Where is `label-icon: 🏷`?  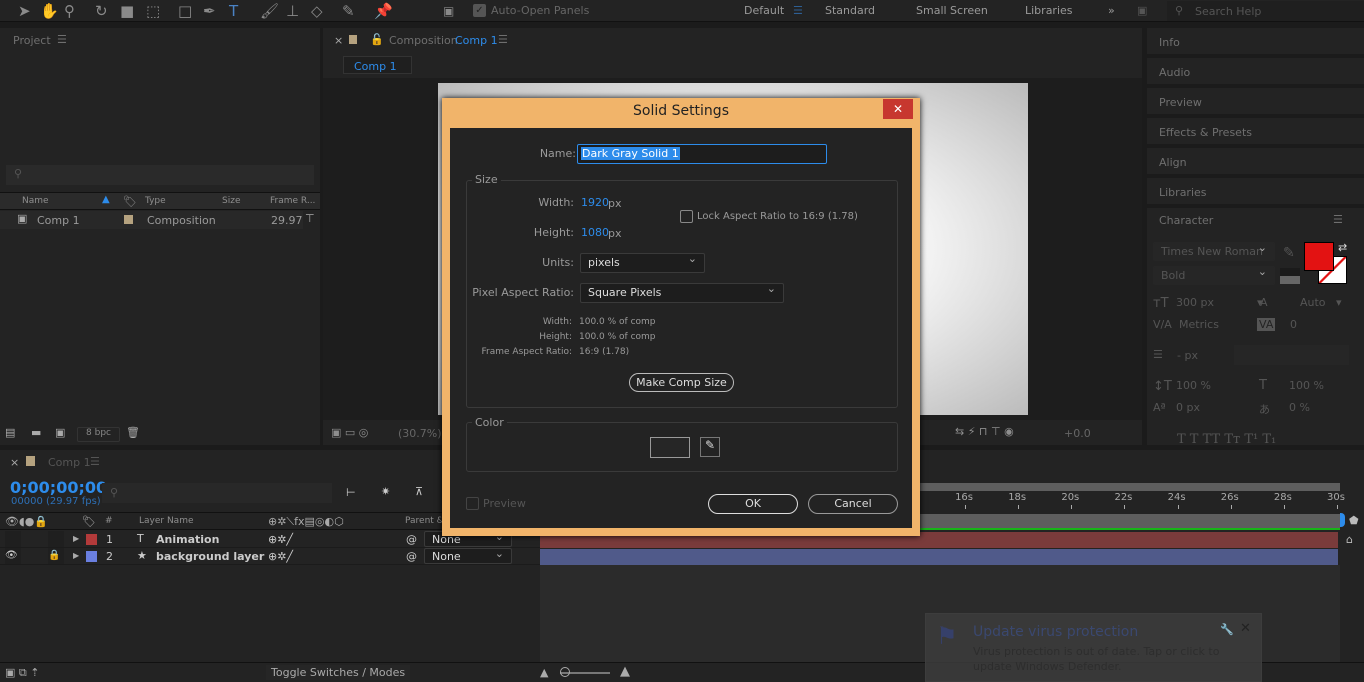 label-icon: 🏷 is located at coordinates (130, 201).